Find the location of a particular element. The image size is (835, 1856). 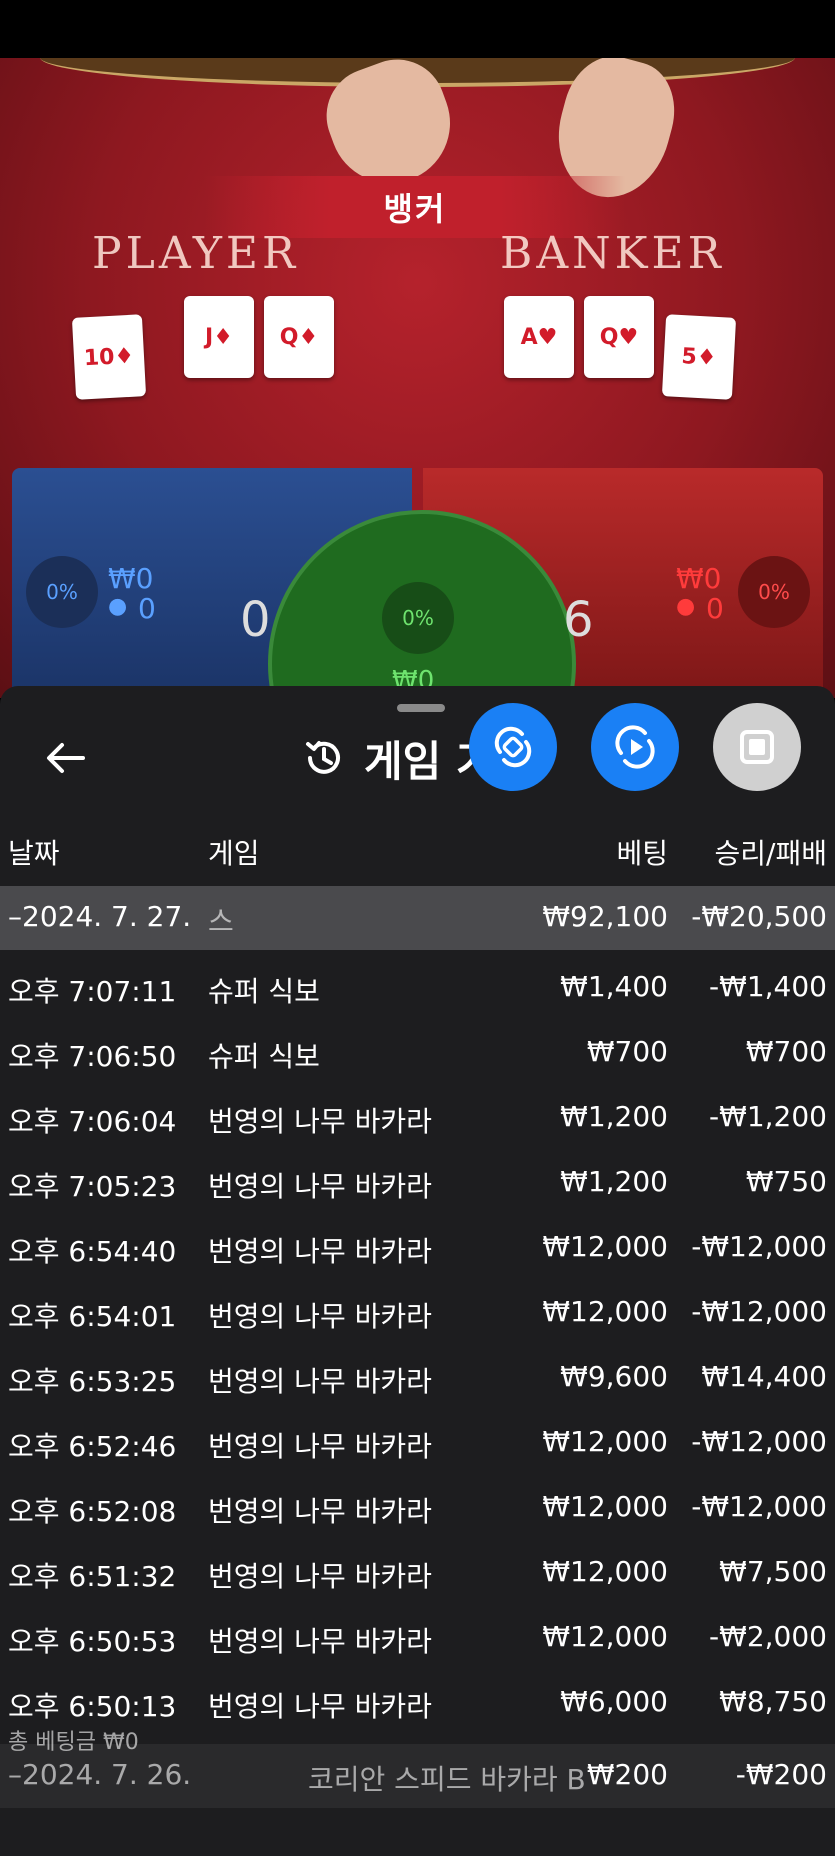

history-row: 오후 7:07:11 슈퍼 식보 ₩1,400 -₩1,400 is located at coordinates (417, 987).